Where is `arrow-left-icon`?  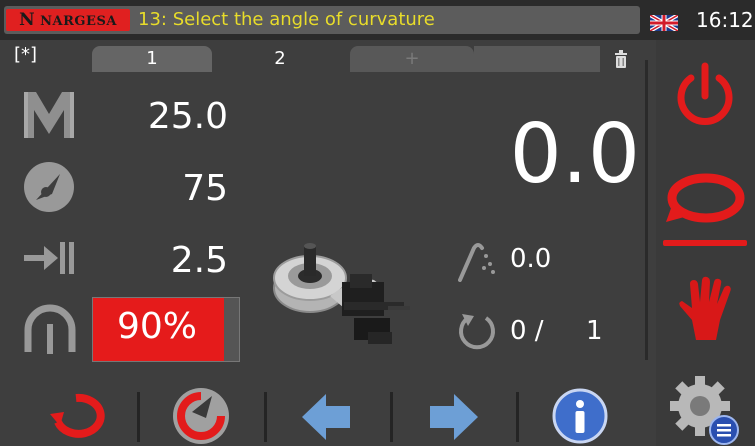 arrow-left-icon is located at coordinates (326, 417).